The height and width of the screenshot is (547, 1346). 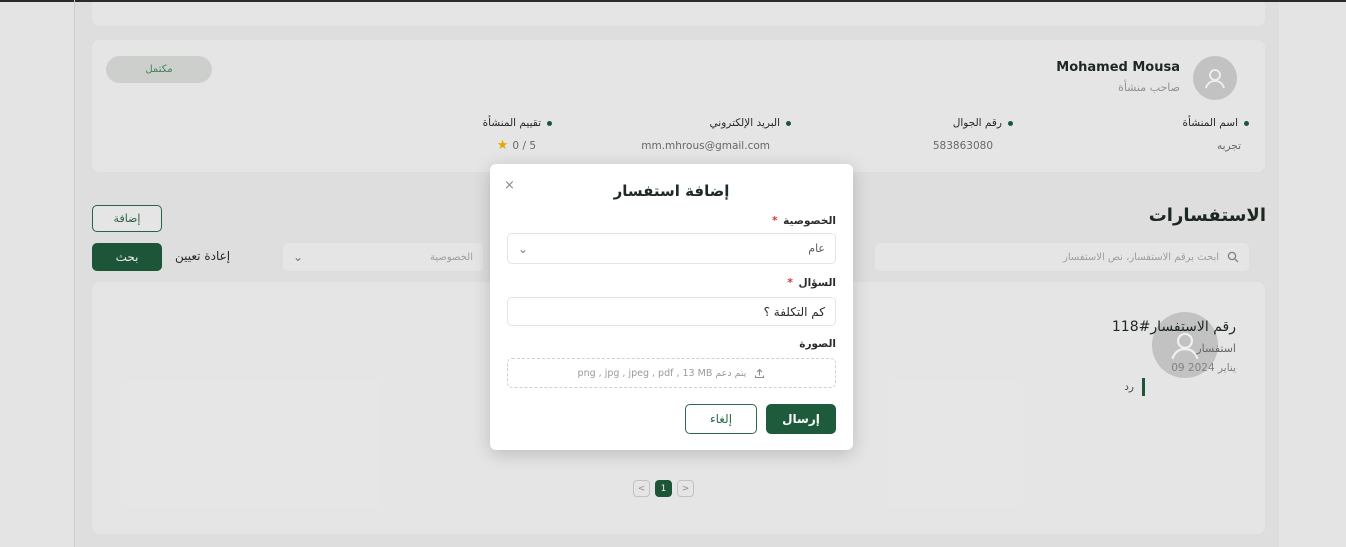 What do you see at coordinates (801, 419) in the screenshot?
I see `send-button: إرسال` at bounding box center [801, 419].